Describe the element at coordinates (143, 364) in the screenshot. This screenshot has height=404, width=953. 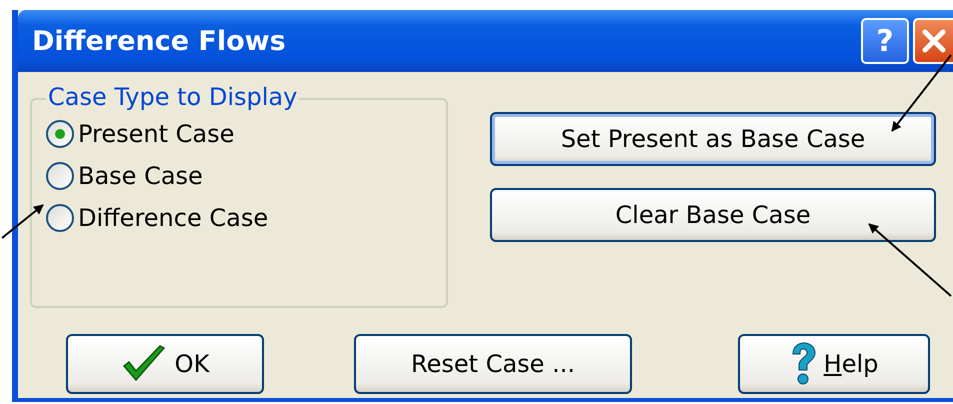
I see `checkmark-icon` at that location.